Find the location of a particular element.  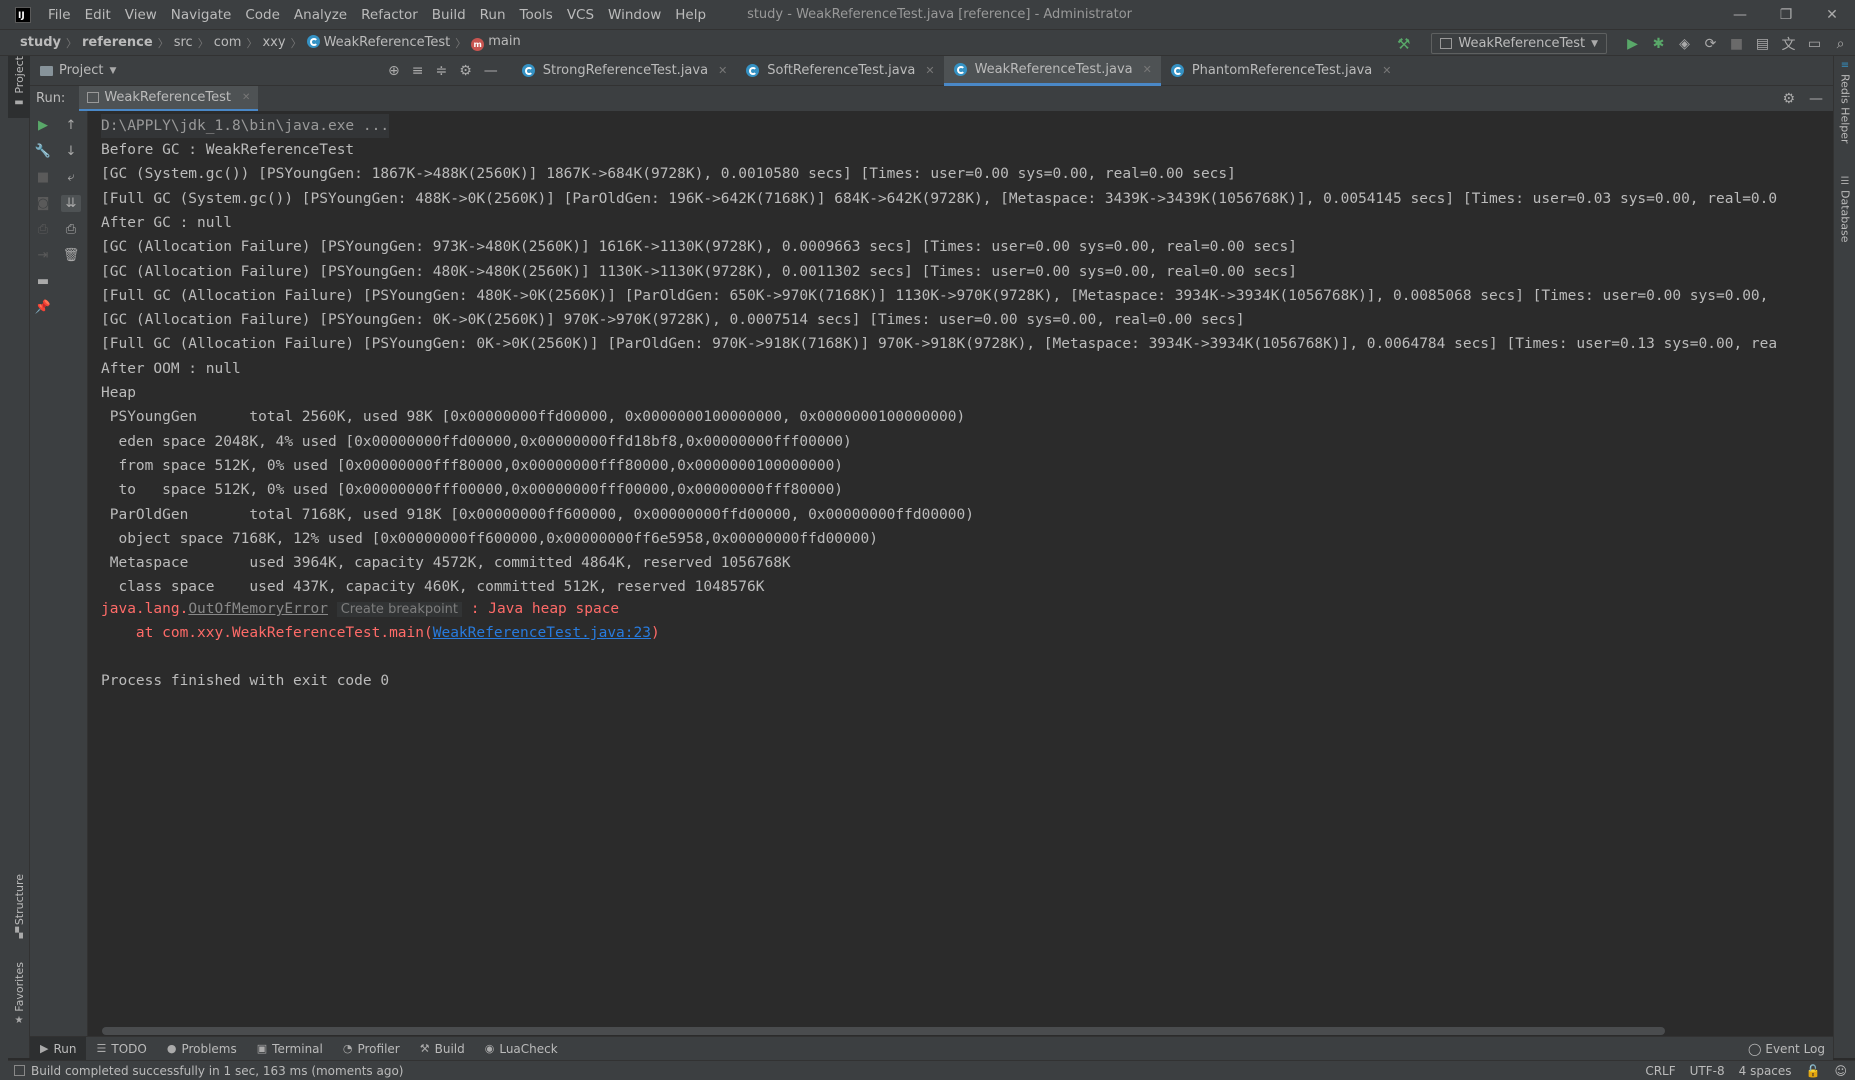

rerun-icon: ▶ is located at coordinates (43, 125).